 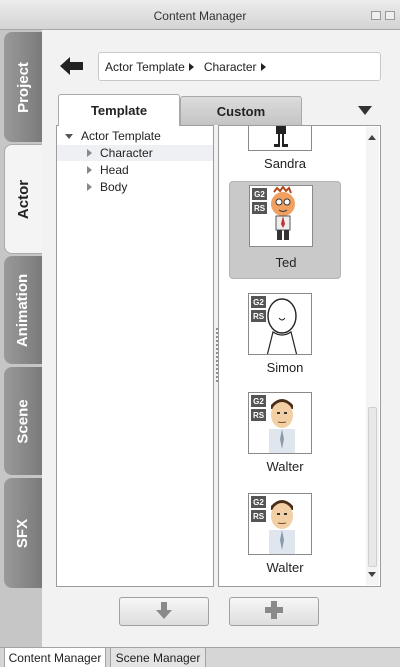 I want to click on breadcrumb-item: Character, so click(x=235, y=67).